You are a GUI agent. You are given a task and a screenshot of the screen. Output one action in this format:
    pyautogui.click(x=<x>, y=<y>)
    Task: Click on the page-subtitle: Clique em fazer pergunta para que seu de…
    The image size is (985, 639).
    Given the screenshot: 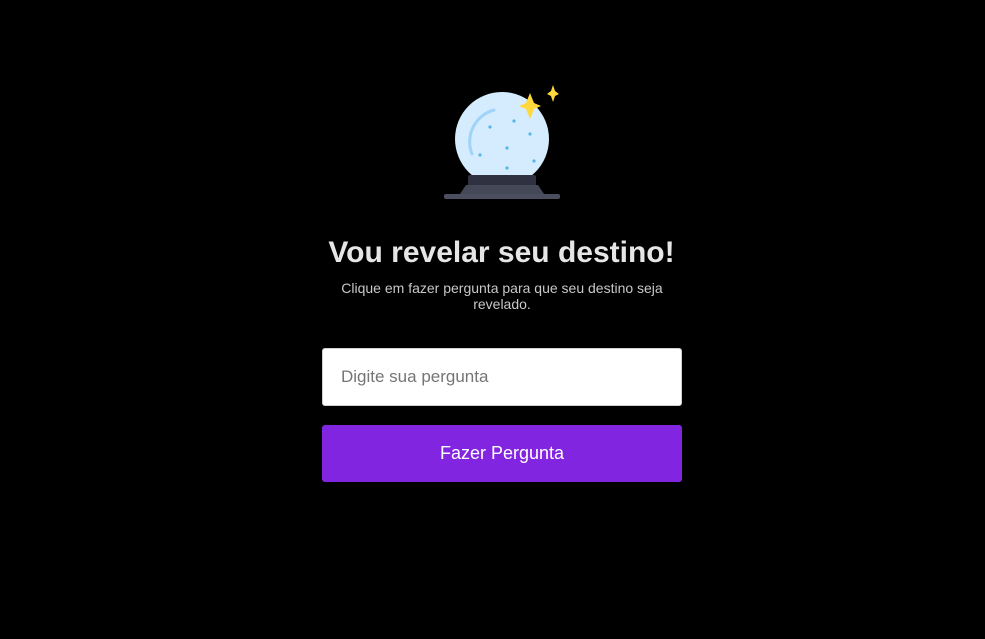 What is the action you would take?
    pyautogui.click(x=502, y=296)
    